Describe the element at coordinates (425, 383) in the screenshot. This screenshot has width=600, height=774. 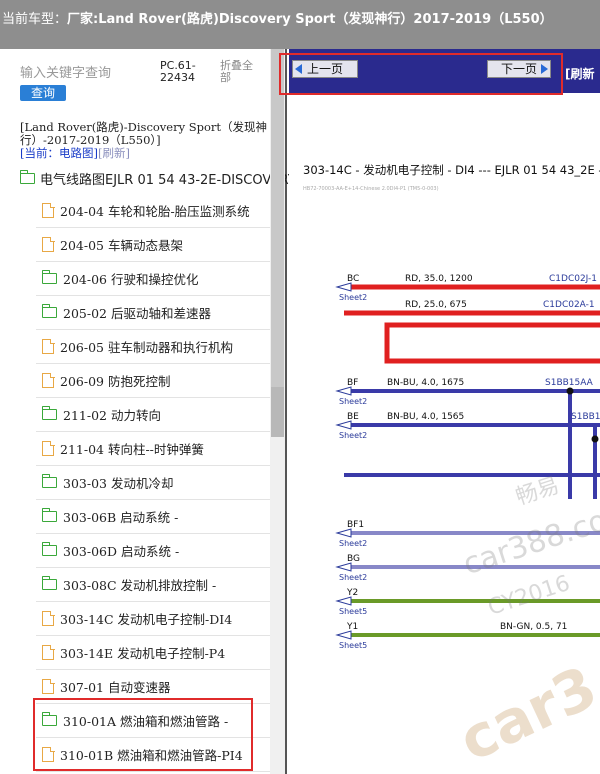
I see `wire-spec: BN-BU, 4.0, 1675` at that location.